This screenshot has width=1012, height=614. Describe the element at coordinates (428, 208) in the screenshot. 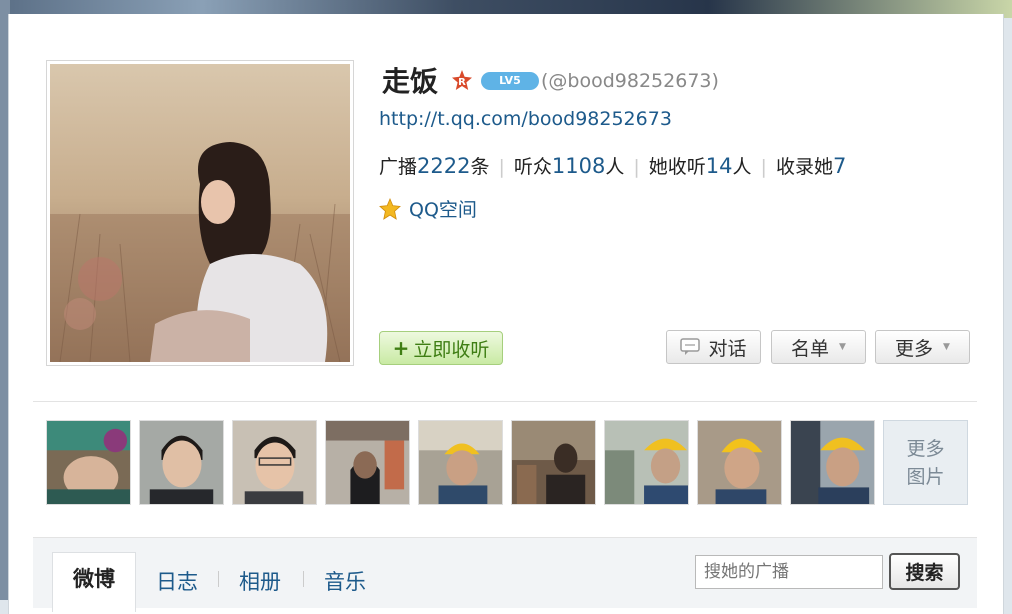

I see `qzone-link: QQ空间` at that location.